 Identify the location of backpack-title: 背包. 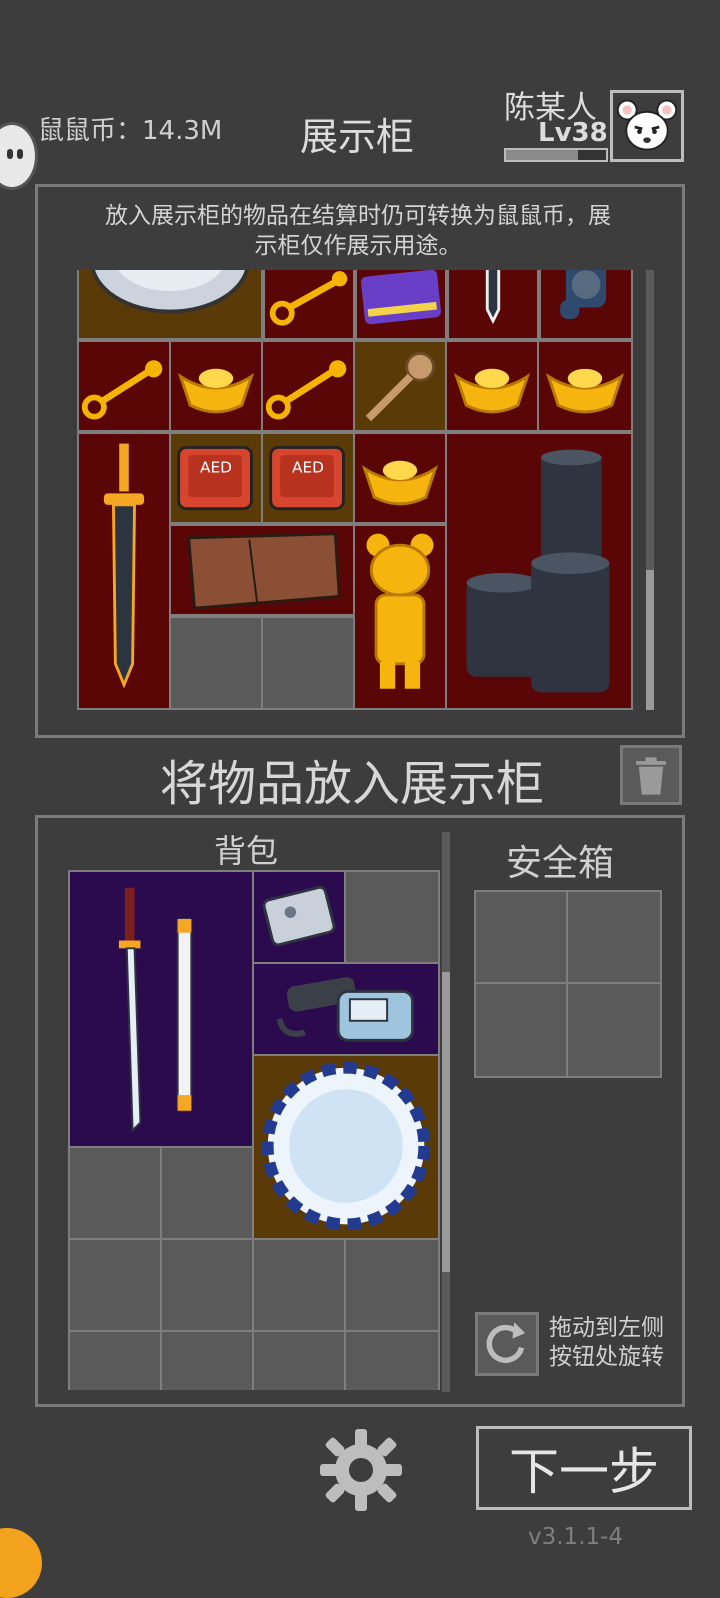
(246, 851).